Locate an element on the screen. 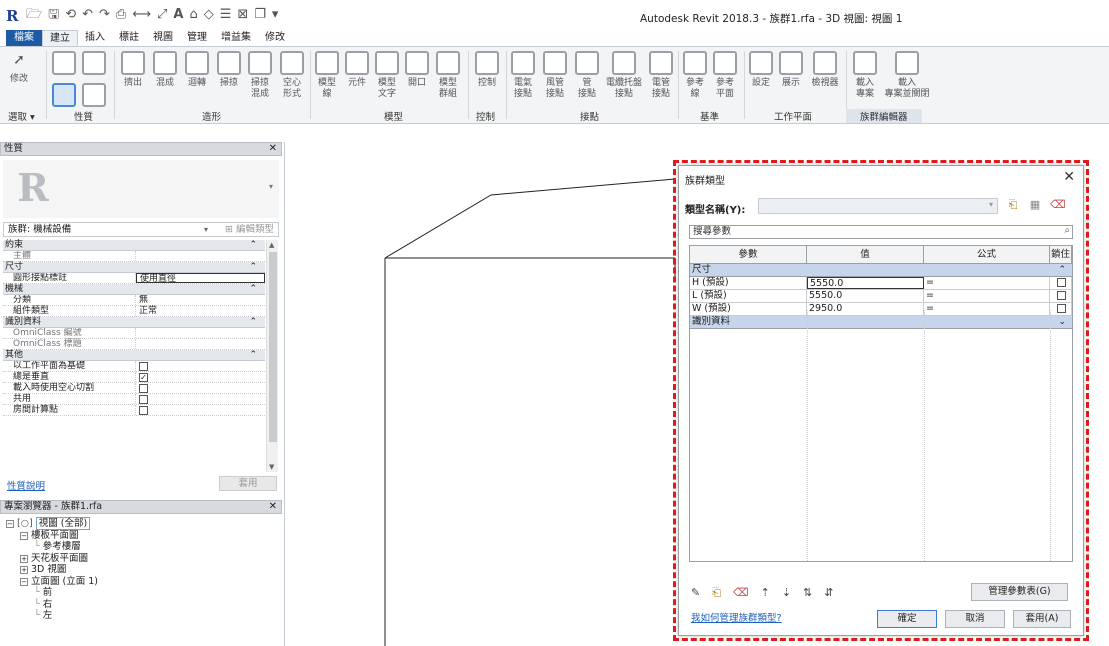  parameter-group-header: 尺寸 ⌃ is located at coordinates (881, 270).